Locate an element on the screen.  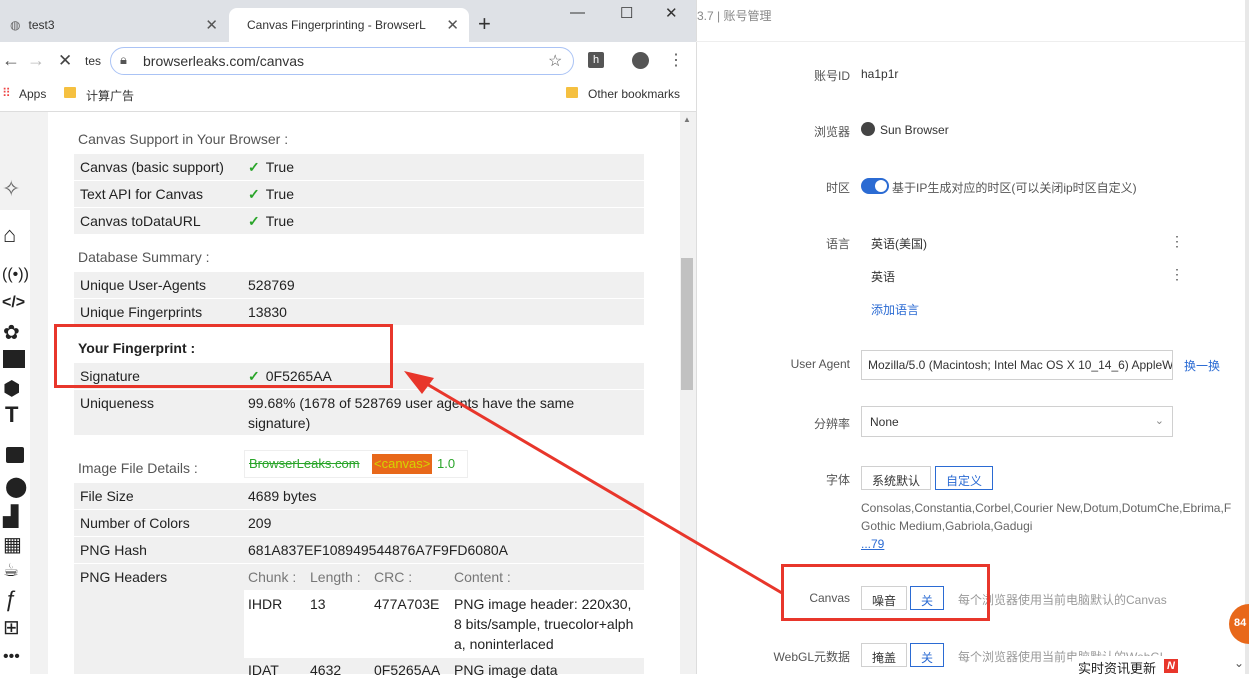
annotation-arrow is located at coordinates (593, 483).